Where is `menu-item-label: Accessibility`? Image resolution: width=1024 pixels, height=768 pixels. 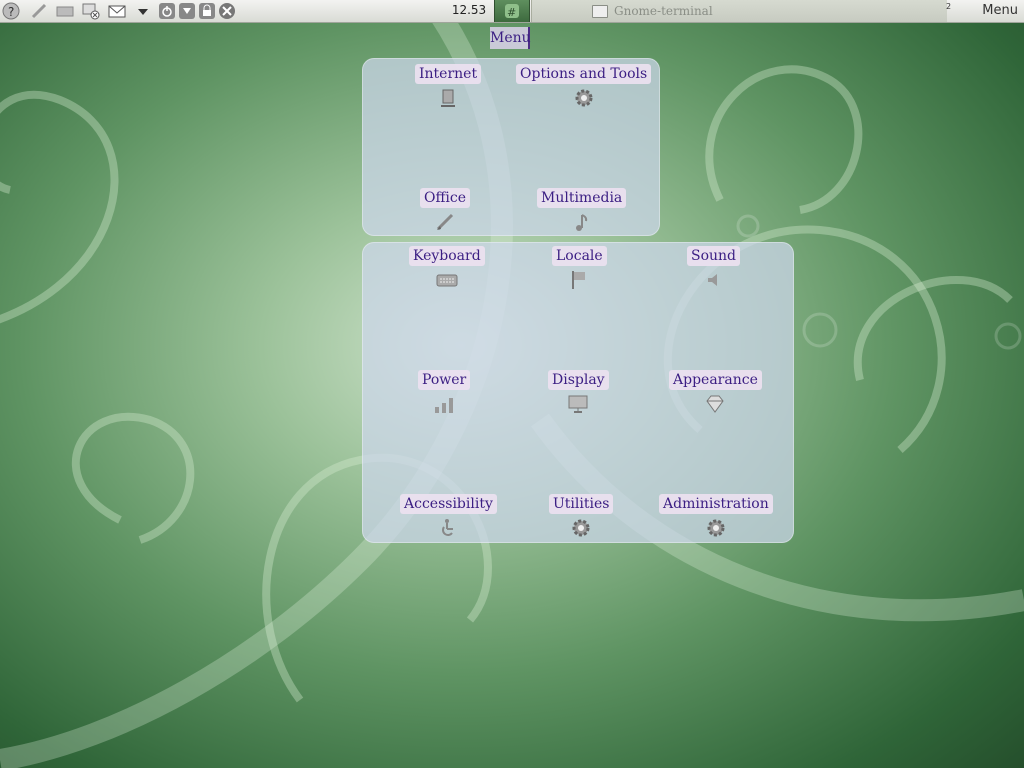 menu-item-label: Accessibility is located at coordinates (448, 504).